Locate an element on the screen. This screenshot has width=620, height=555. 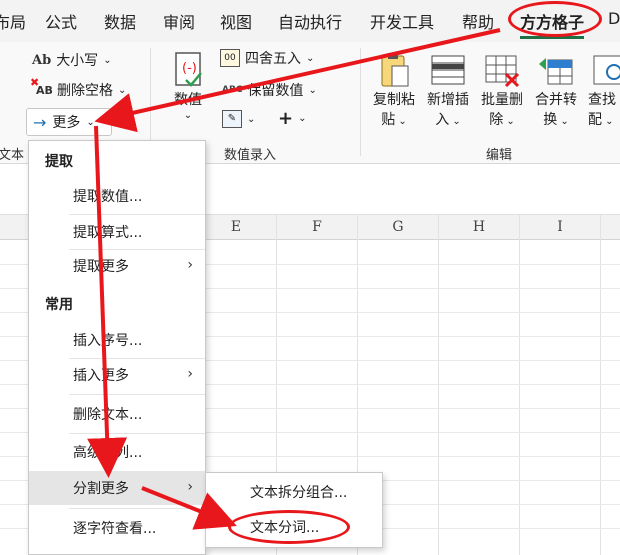
case-label: 大小写 is located at coordinates (77, 61).